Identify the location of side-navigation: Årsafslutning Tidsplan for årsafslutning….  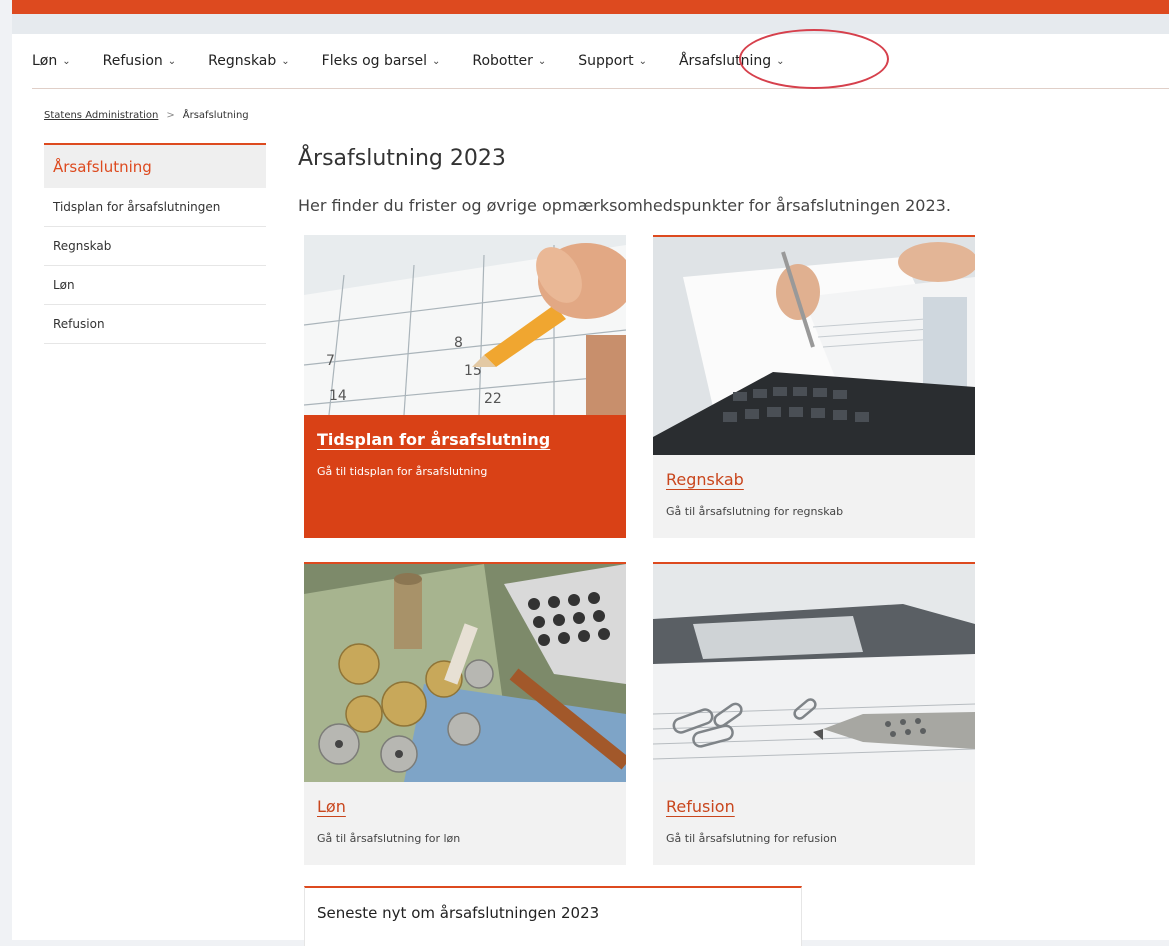
(155, 243).